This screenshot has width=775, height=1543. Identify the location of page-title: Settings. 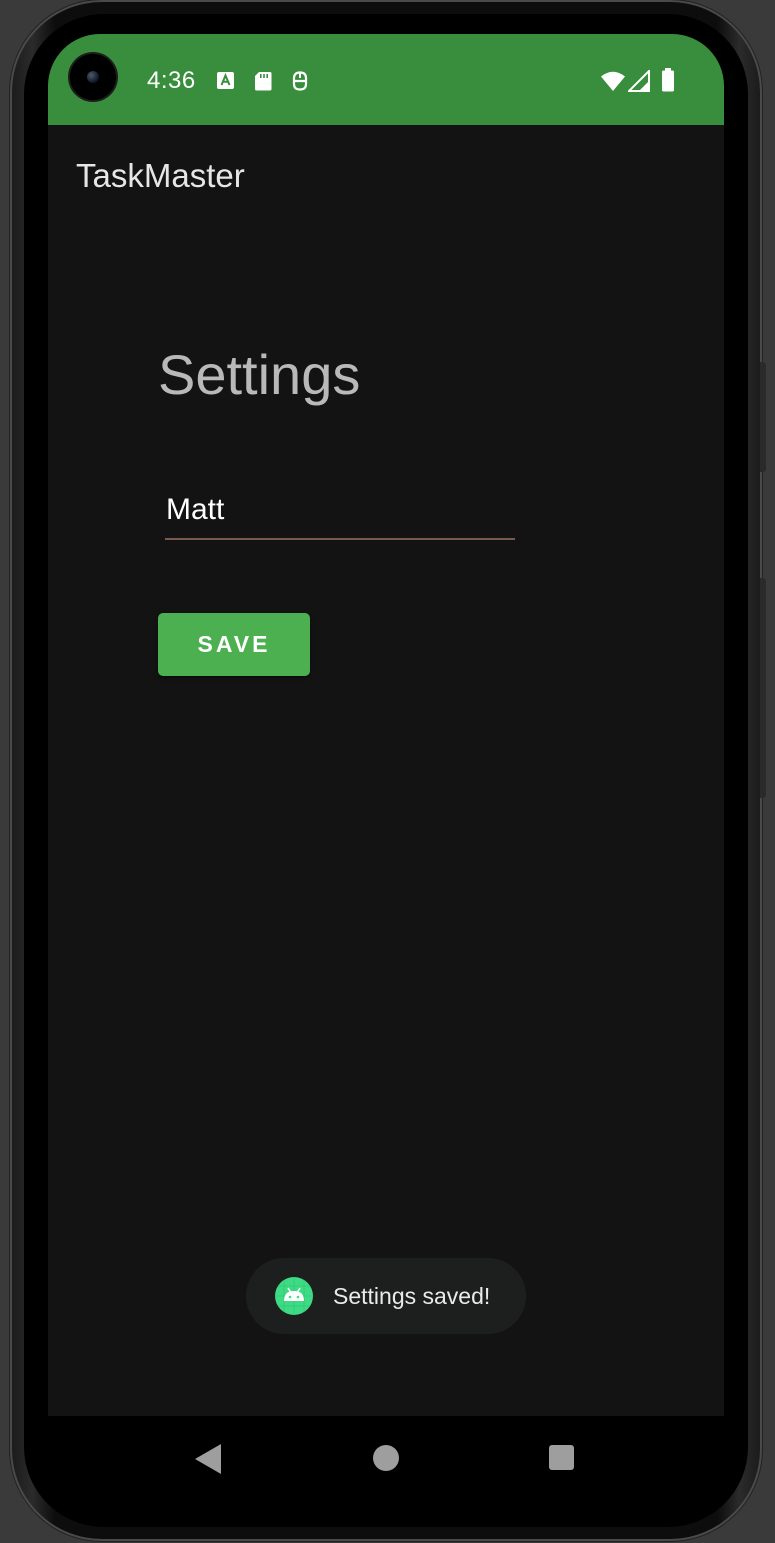
(259, 374).